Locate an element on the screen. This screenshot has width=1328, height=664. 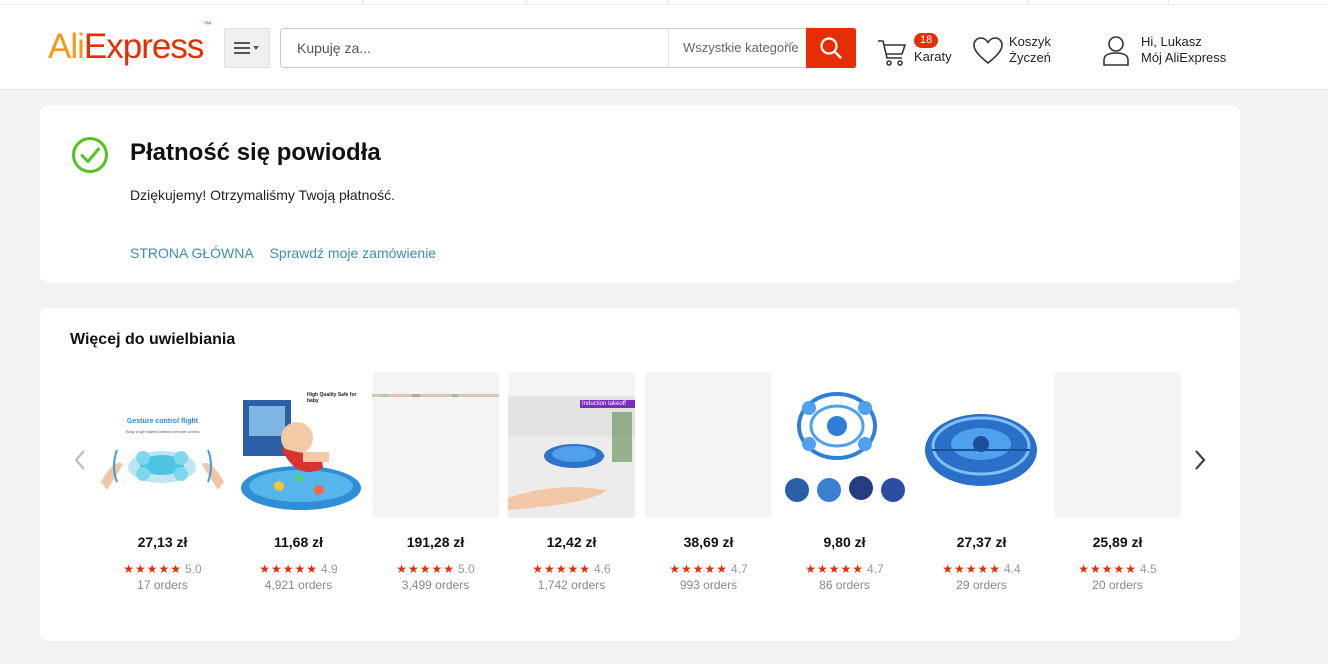
product-image: Induction takeoff is located at coordinates (571, 445).